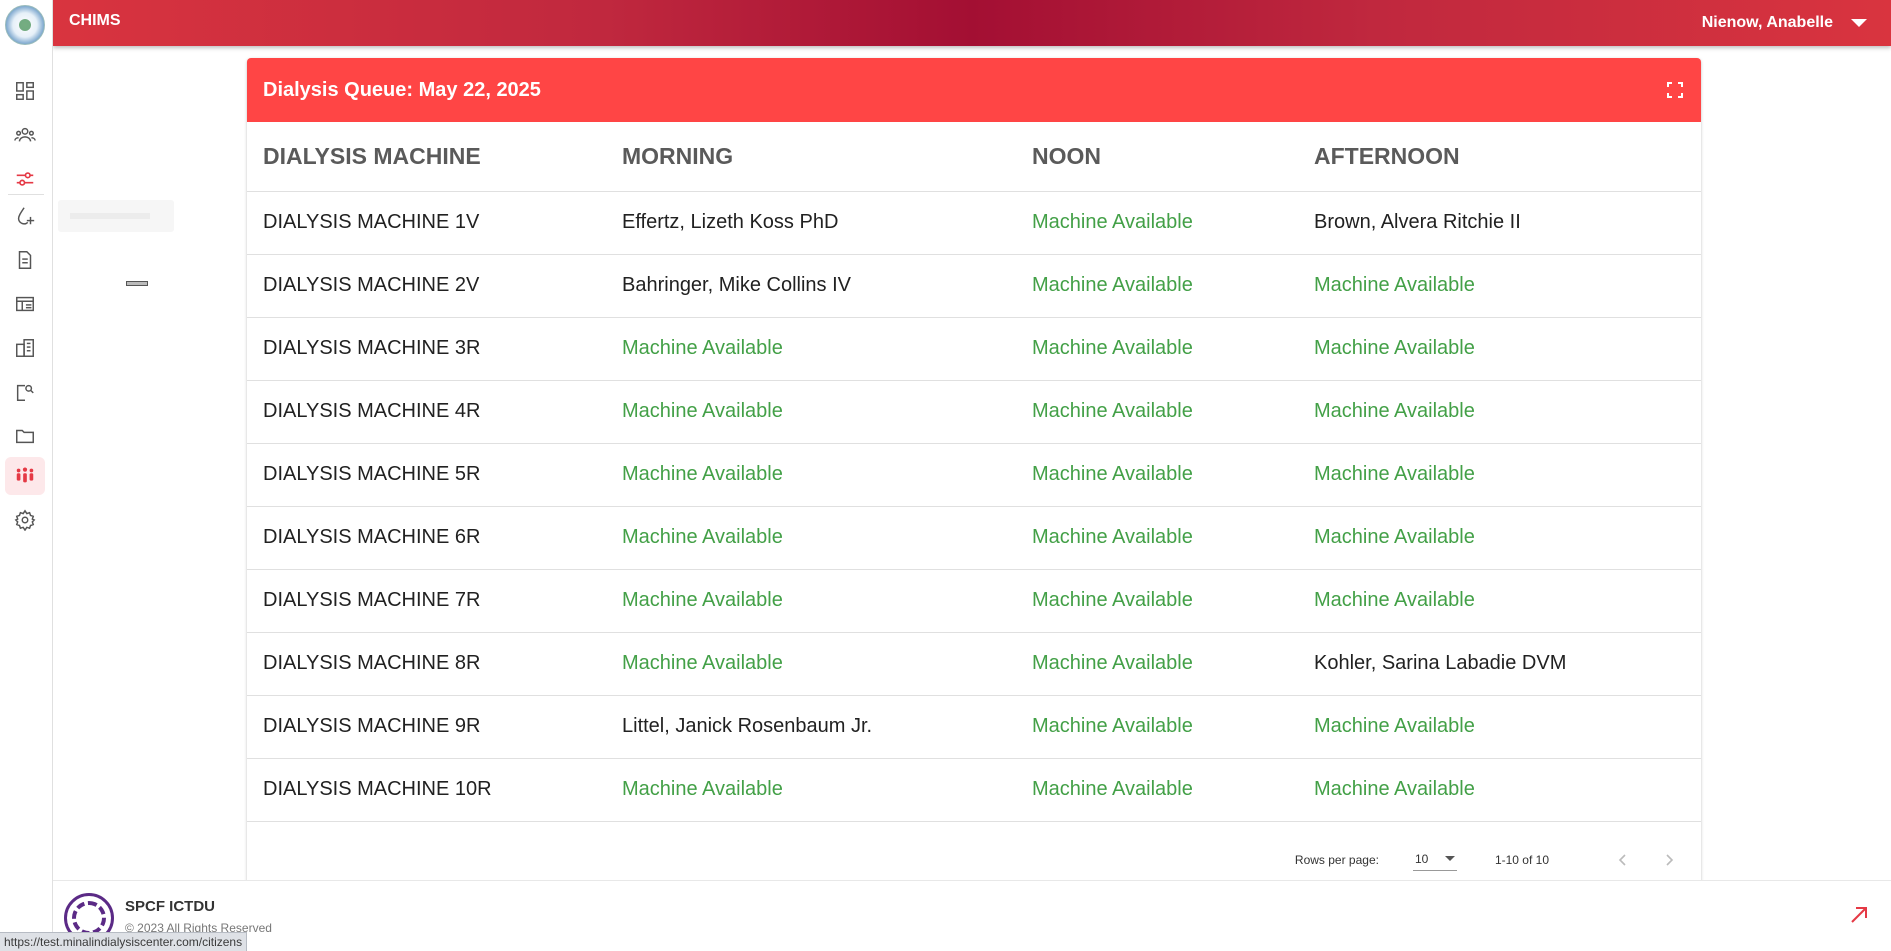 This screenshot has height=951, width=1891. I want to click on machine-cell: DIALYSIS MACHINE 8R, so click(426, 664).